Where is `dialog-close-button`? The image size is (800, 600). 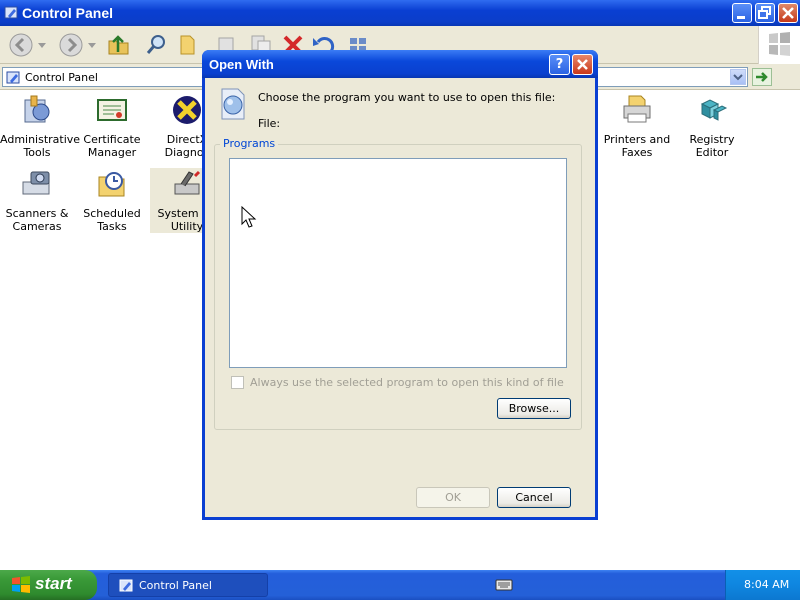 dialog-close-button is located at coordinates (582, 64).